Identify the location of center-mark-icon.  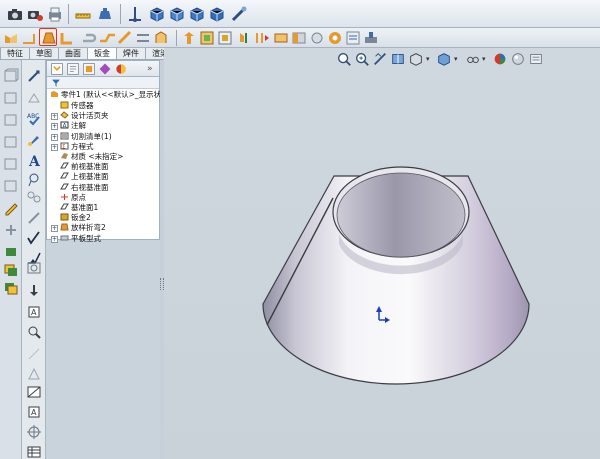
(34, 374).